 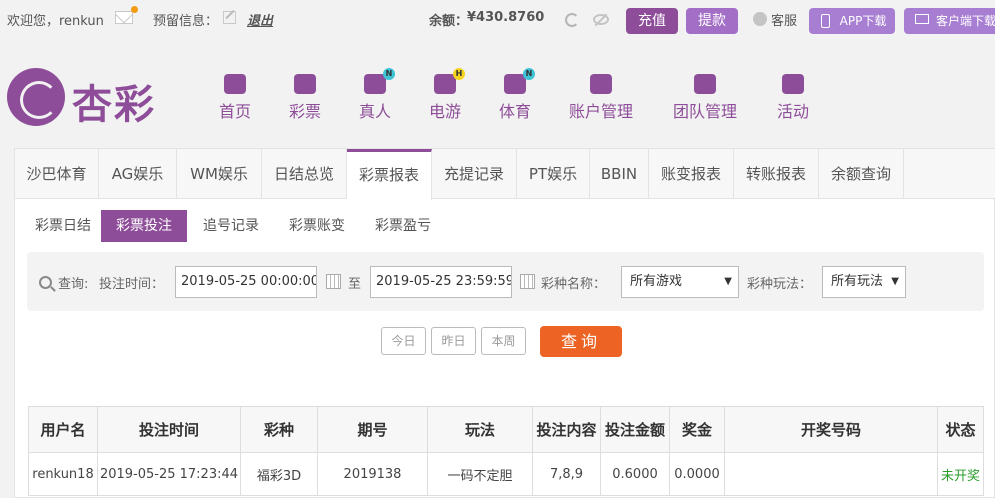 What do you see at coordinates (960, 429) in the screenshot?
I see `col-status: 状态` at bounding box center [960, 429].